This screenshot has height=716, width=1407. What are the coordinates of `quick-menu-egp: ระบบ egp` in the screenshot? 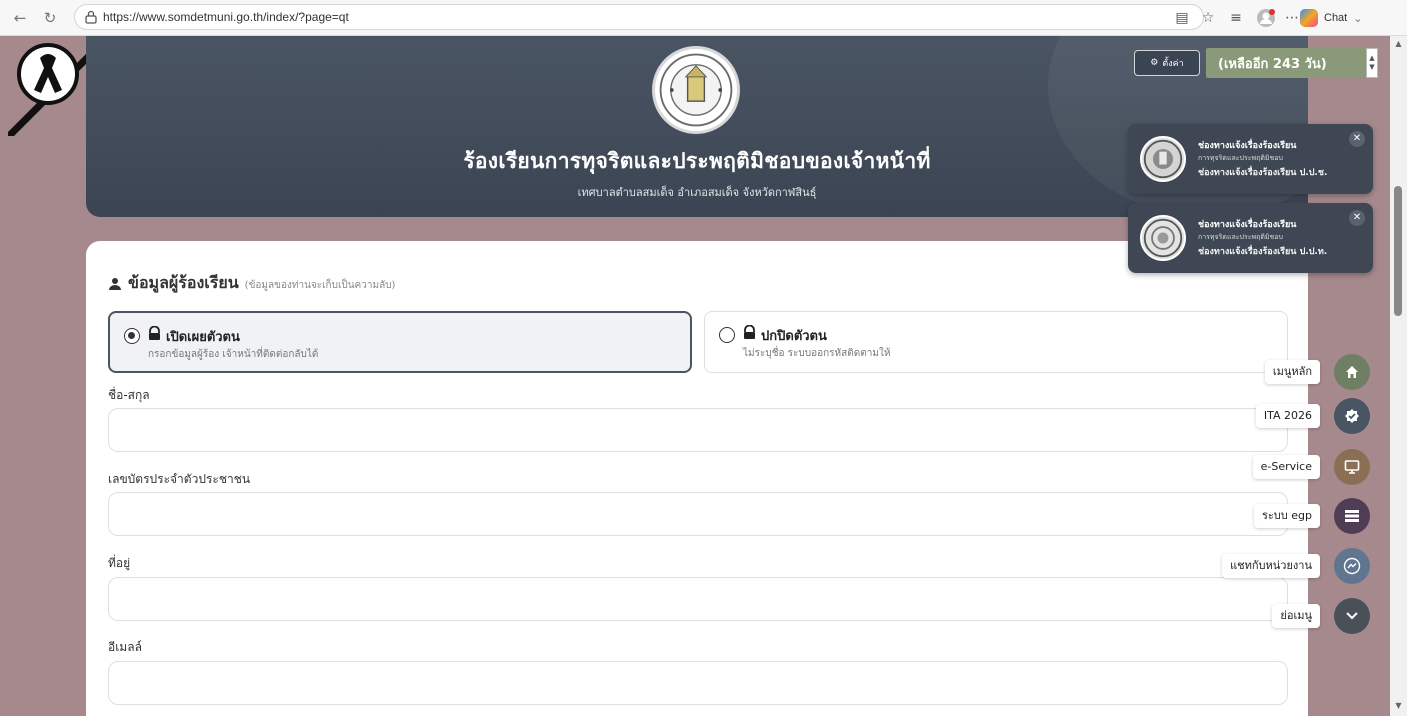 It's located at (1285, 516).